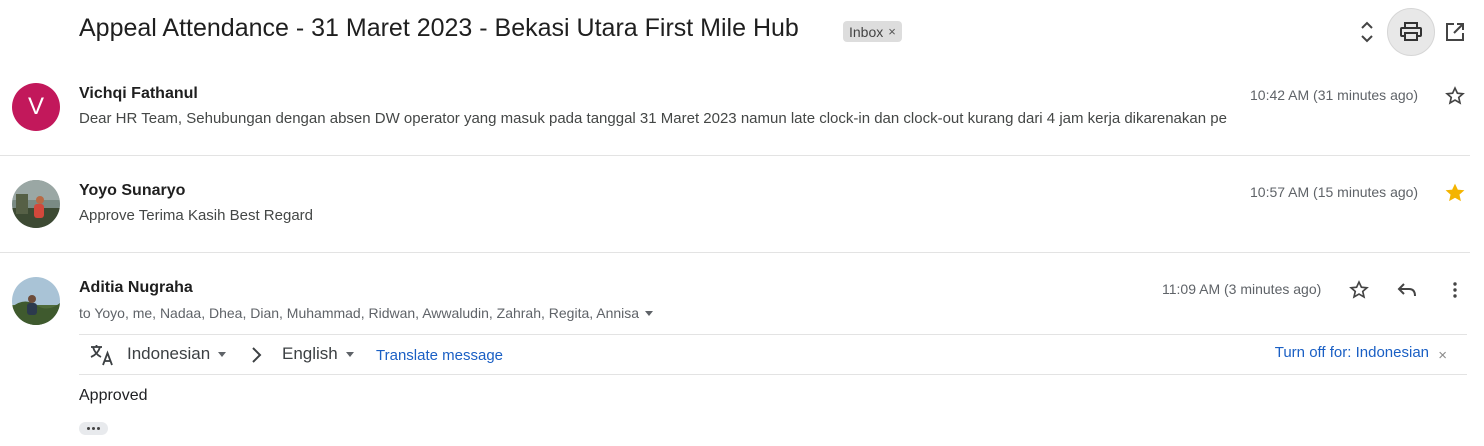 The height and width of the screenshot is (446, 1484). I want to click on translate-message-link: Translate message, so click(439, 355).